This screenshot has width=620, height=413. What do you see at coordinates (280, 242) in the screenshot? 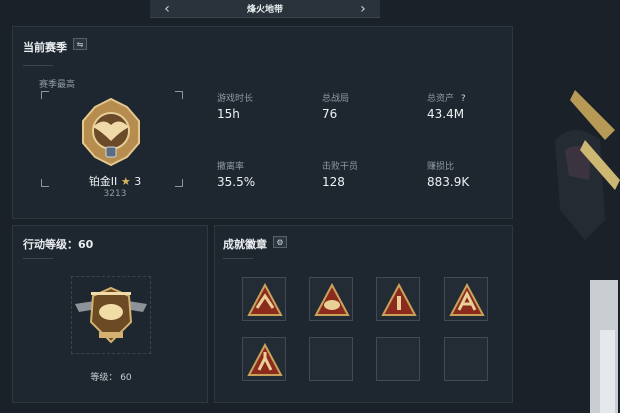
I see `gear-icon: ⚙` at bounding box center [280, 242].